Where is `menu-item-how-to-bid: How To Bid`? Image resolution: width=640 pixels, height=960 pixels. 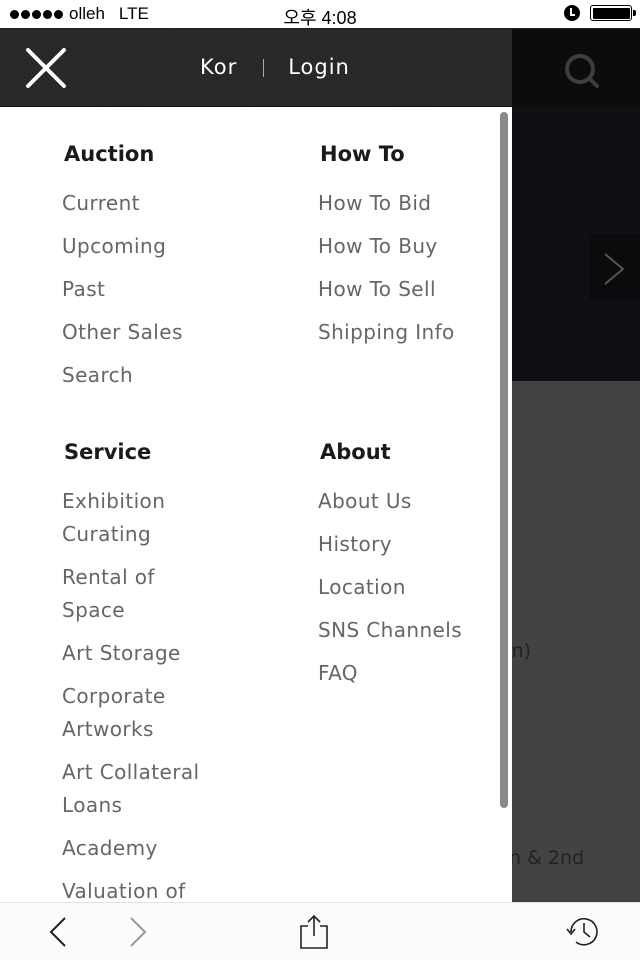 menu-item-how-to-bid: How To Bid is located at coordinates (408, 203).